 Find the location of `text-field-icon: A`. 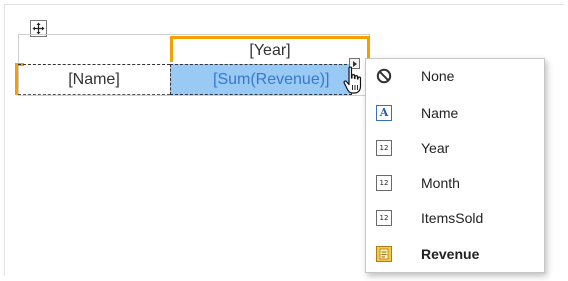

text-field-icon: A is located at coordinates (384, 113).